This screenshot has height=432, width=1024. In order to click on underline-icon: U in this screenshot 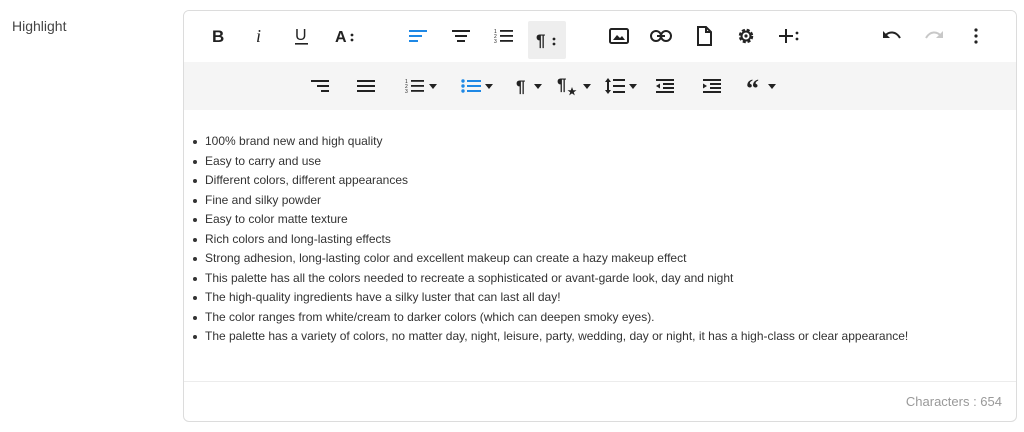, I will do `click(301, 36)`.